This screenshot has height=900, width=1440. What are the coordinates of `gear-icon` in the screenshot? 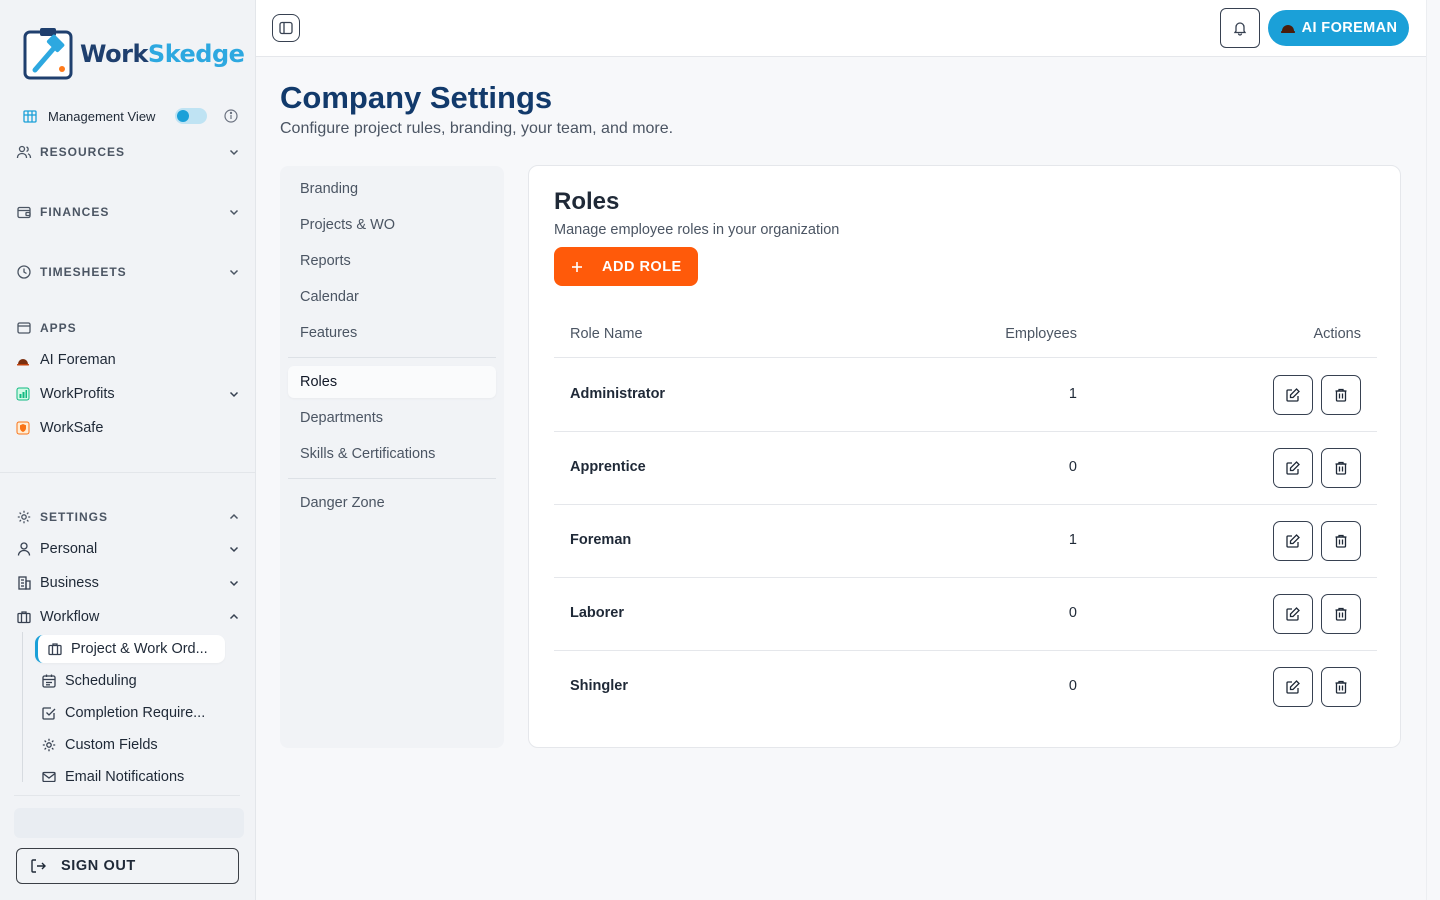 It's located at (53, 745).